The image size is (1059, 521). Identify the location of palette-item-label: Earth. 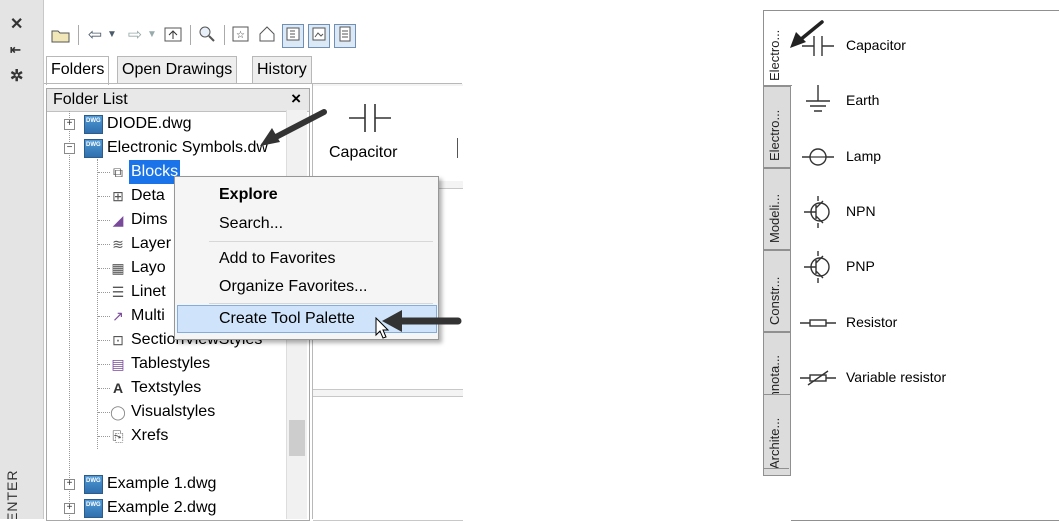
(863, 100).